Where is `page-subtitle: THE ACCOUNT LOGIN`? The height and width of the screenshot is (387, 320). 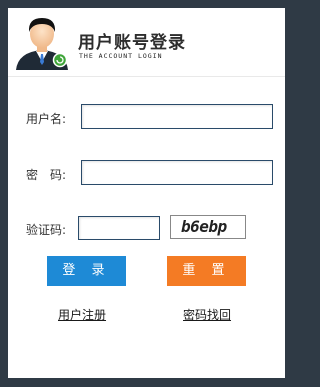
page-subtitle: THE ACCOUNT LOGIN is located at coordinates (121, 56).